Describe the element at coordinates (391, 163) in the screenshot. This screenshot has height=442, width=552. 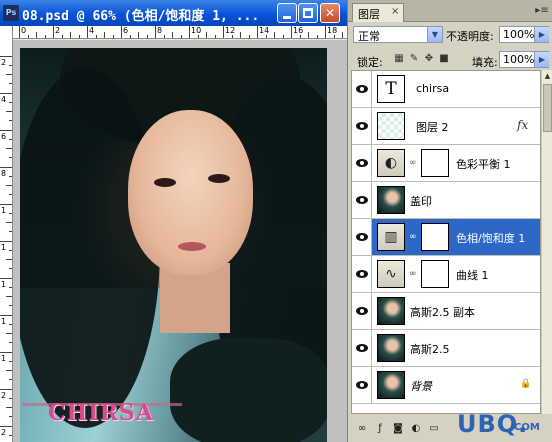
I see `color-balance-icon: ◐` at that location.